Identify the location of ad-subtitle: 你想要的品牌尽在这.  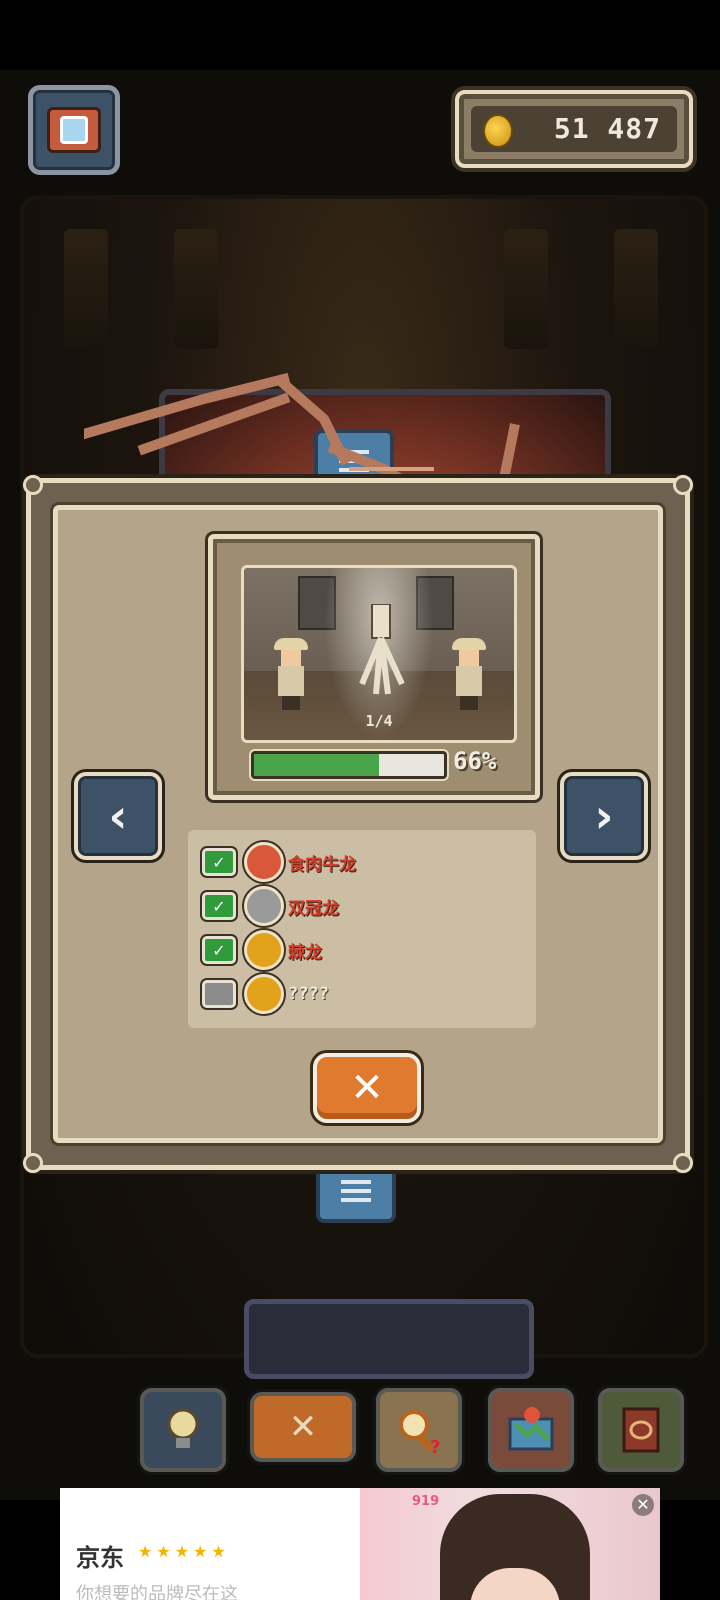
(157, 1592).